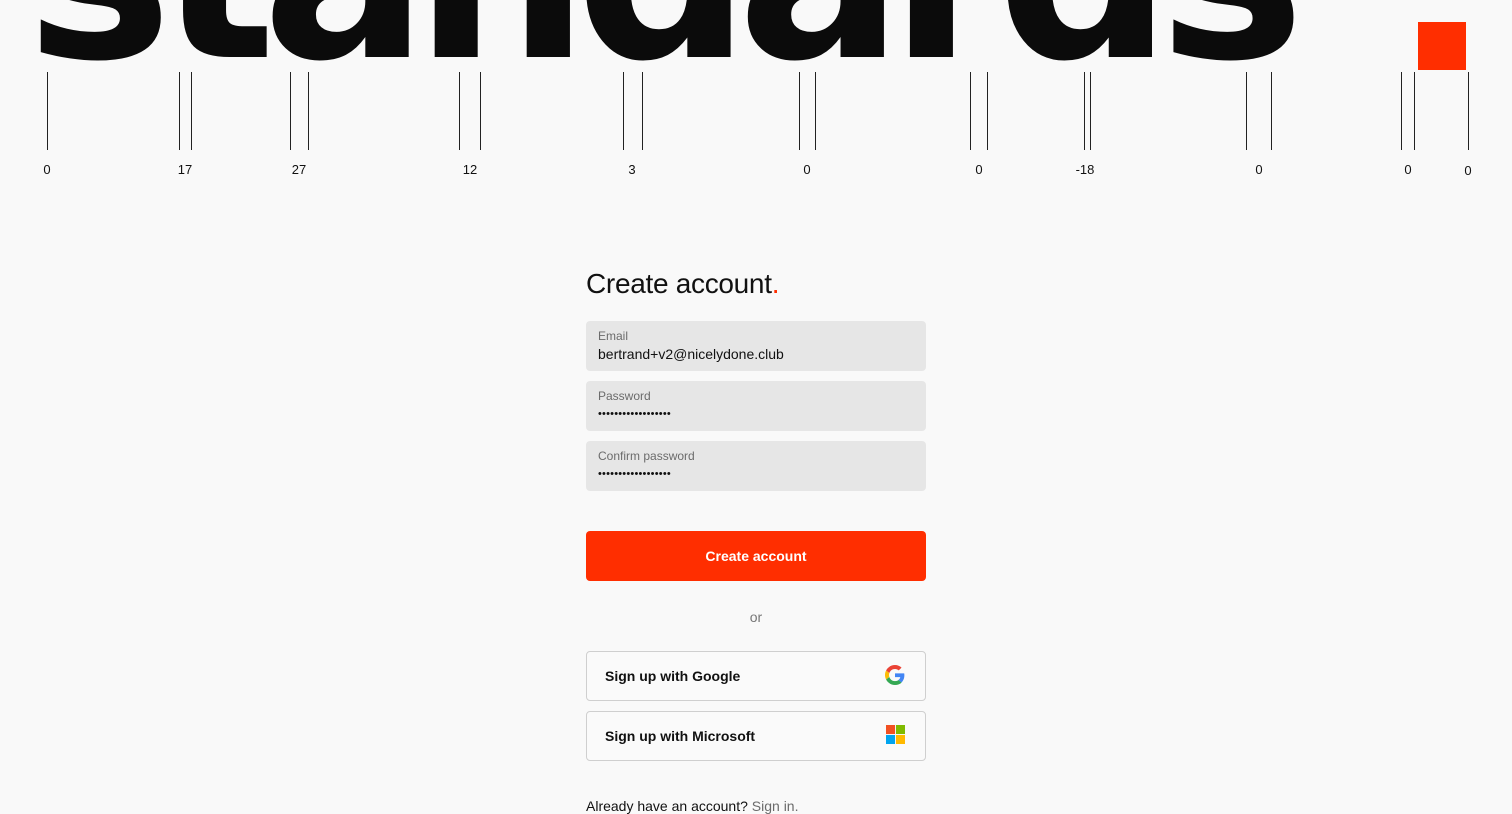  Describe the element at coordinates (1085, 169) in the screenshot. I see `kerning-value: -18` at that location.